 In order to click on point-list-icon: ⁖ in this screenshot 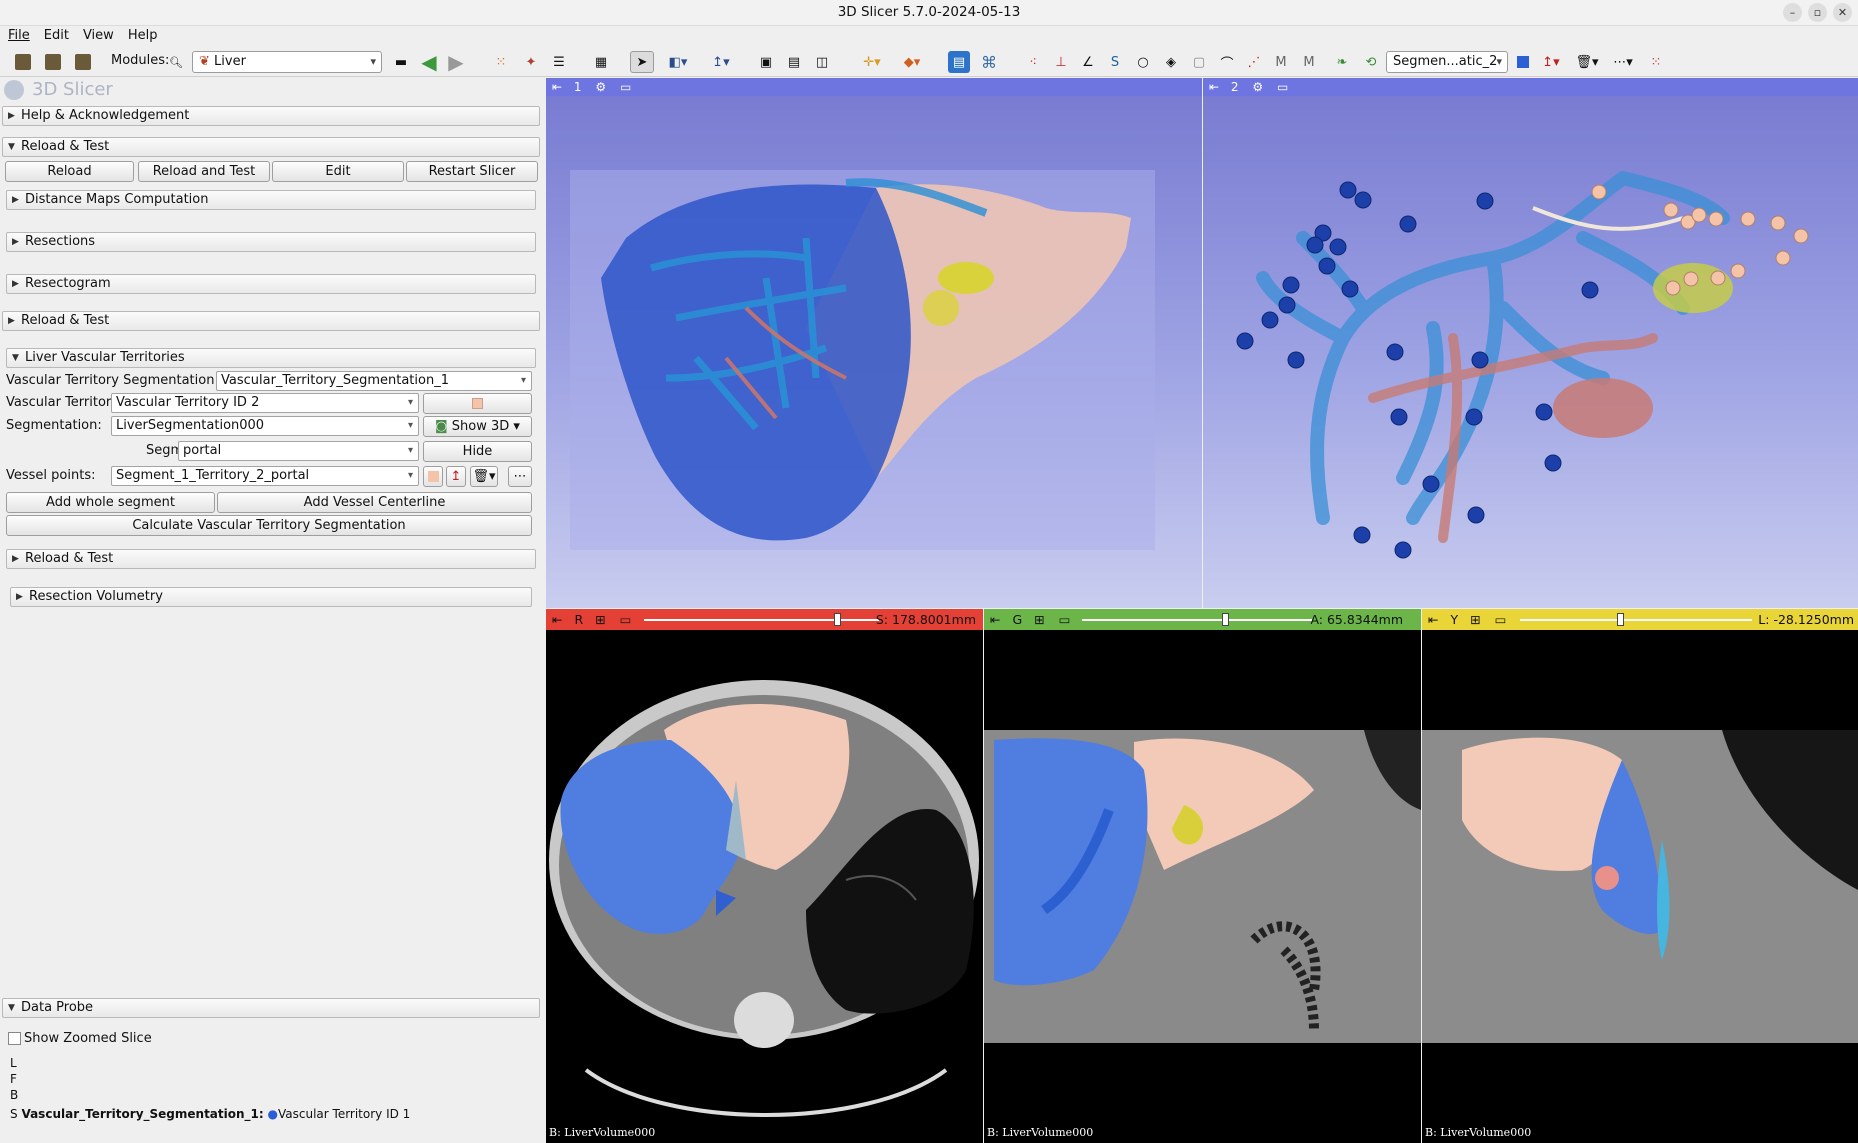, I will do `click(1033, 62)`.